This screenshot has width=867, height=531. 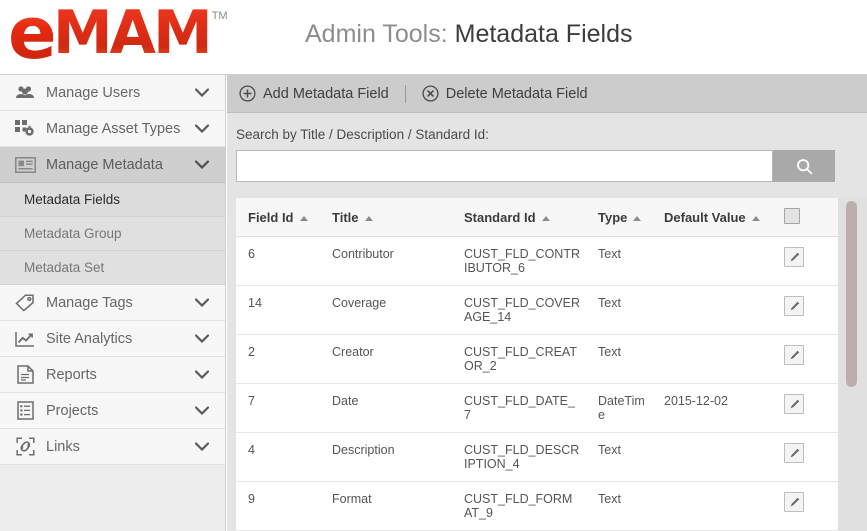 What do you see at coordinates (25, 339) in the screenshot?
I see `analytics-icon` at bounding box center [25, 339].